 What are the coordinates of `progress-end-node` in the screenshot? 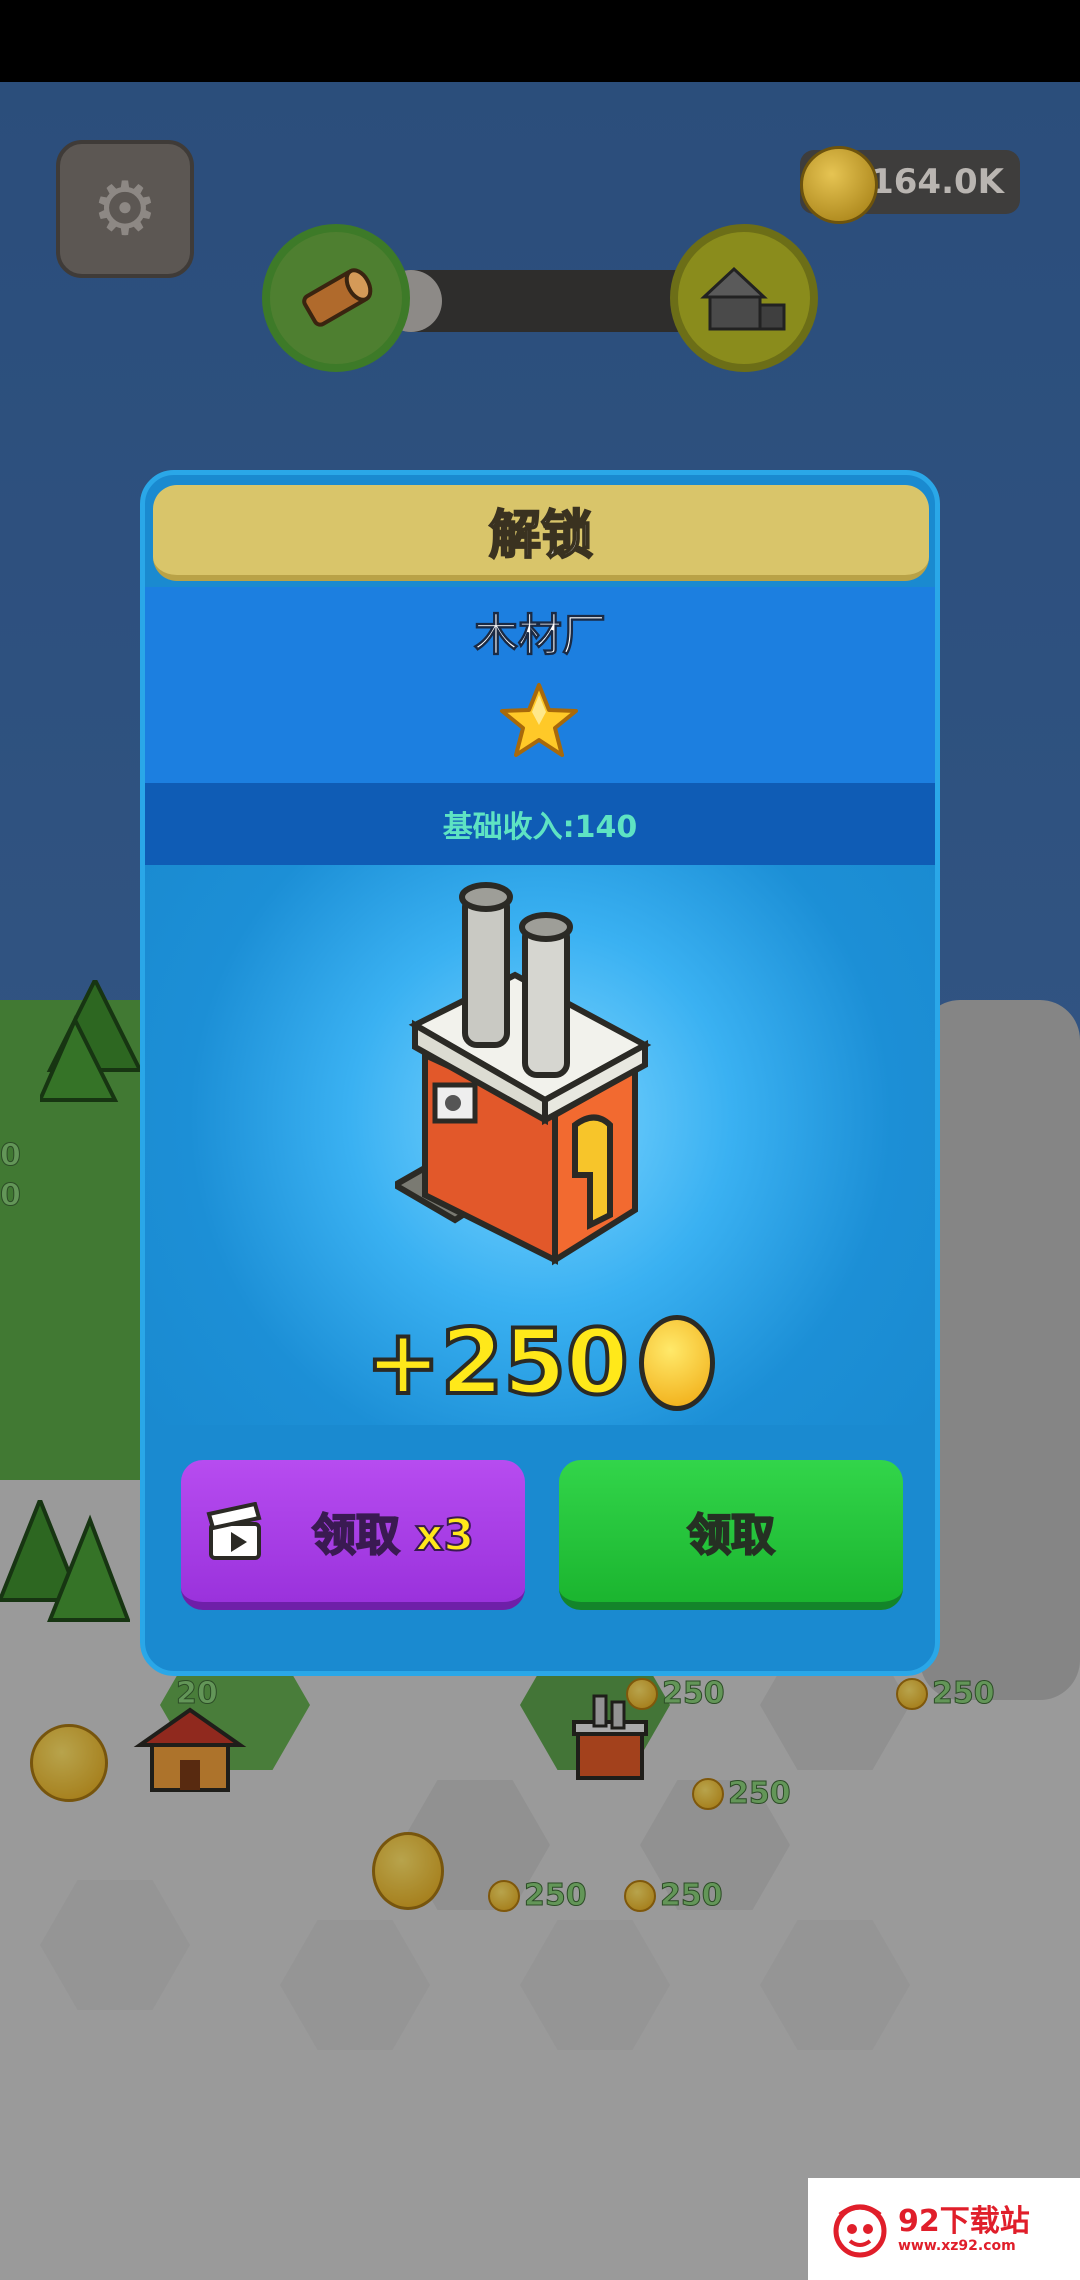 It's located at (744, 298).